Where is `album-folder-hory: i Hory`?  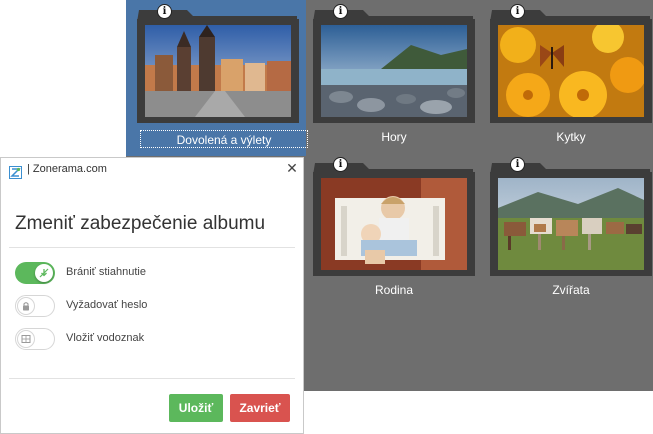 album-folder-hory: i Hory is located at coordinates (394, 72).